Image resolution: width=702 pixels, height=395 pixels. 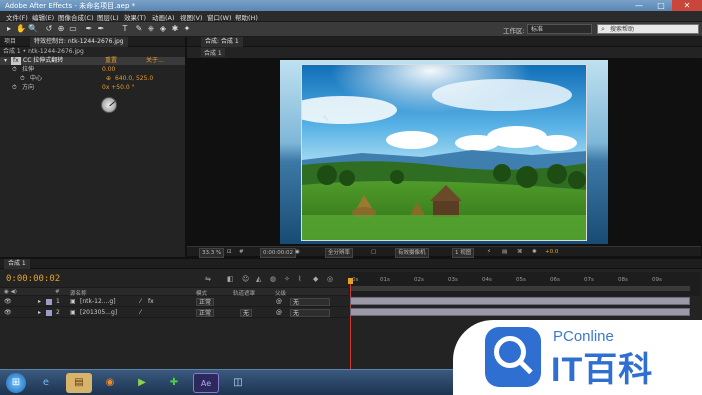 What do you see at coordinates (135, 17) in the screenshot?
I see `menu-effect: 效果(T)` at bounding box center [135, 17].